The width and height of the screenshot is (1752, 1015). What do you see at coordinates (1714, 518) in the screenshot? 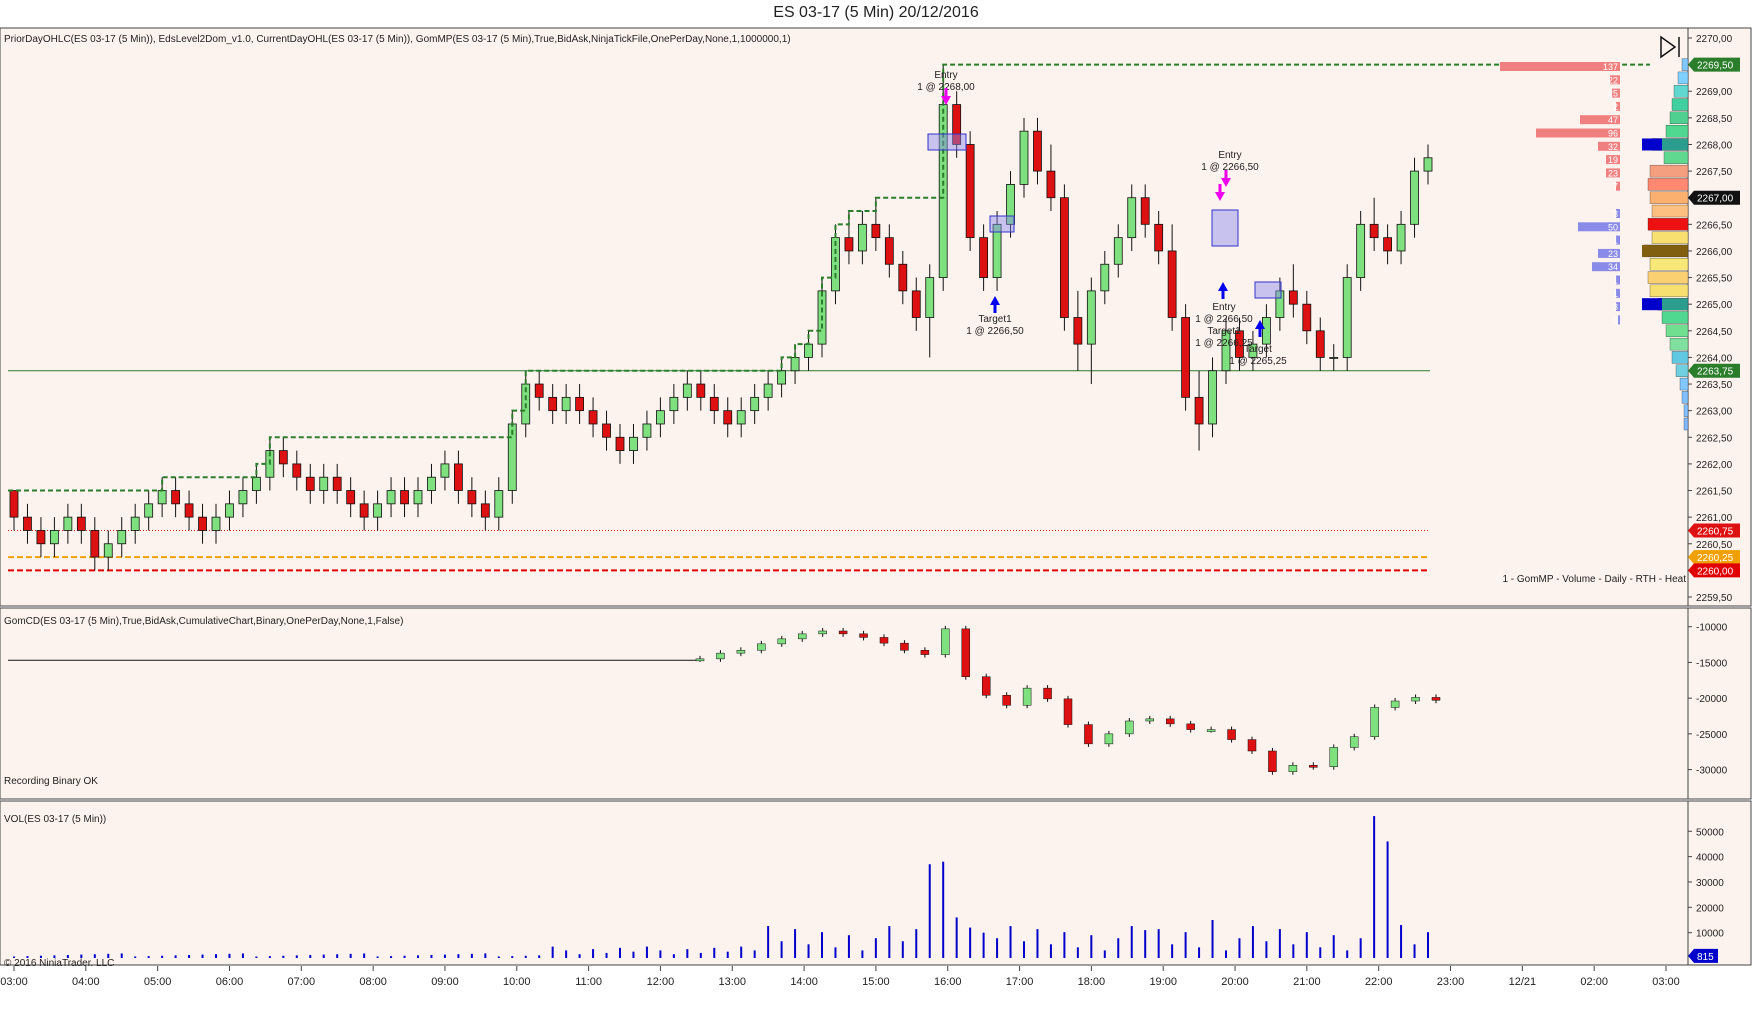
I see `price-tick-label: 2261,00` at bounding box center [1714, 518].